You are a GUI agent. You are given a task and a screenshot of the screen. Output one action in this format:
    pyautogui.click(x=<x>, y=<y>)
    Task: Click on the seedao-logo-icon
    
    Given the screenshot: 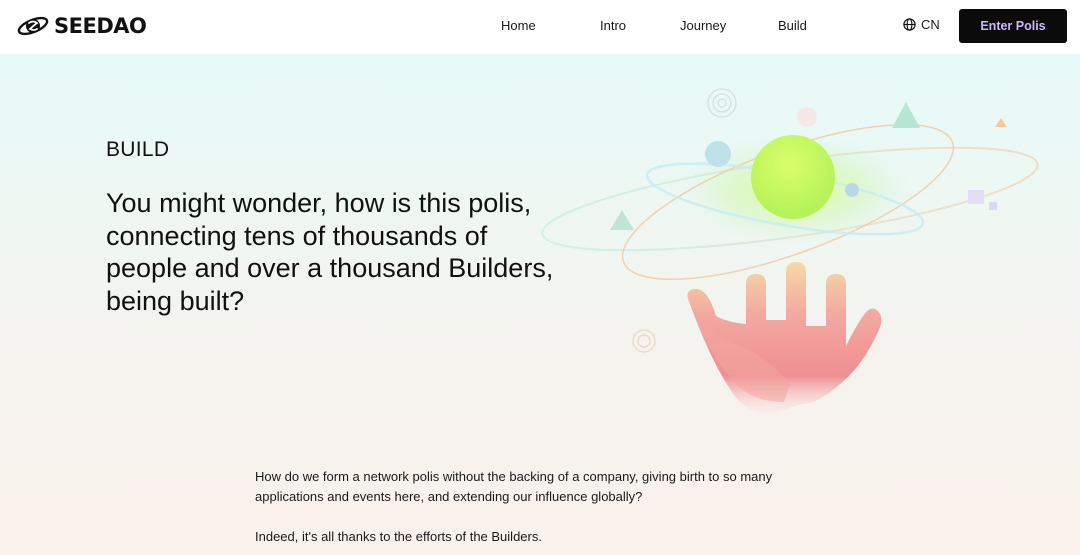 What is the action you would take?
    pyautogui.click(x=33, y=26)
    